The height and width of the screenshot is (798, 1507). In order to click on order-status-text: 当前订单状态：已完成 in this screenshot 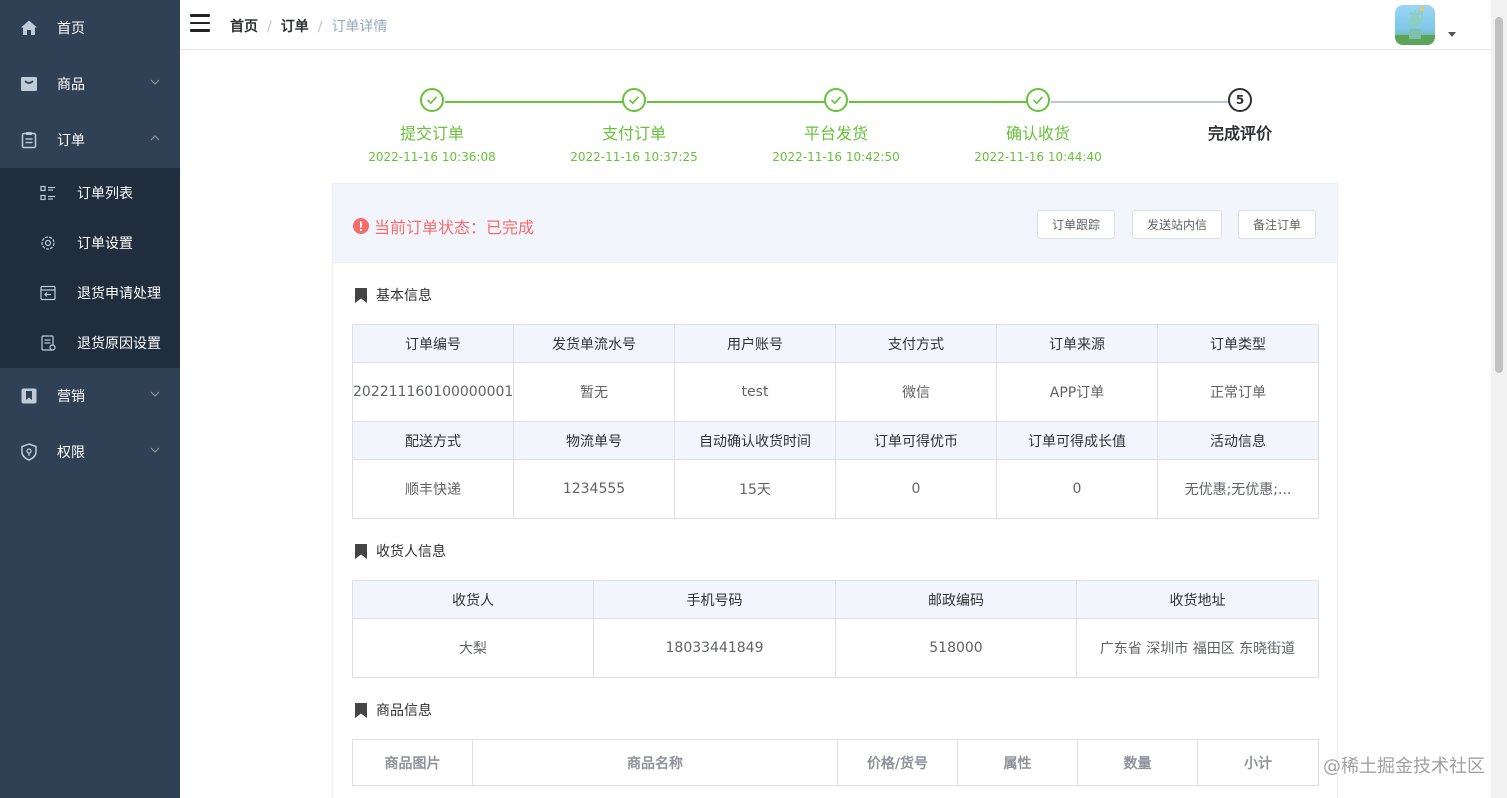, I will do `click(454, 227)`.